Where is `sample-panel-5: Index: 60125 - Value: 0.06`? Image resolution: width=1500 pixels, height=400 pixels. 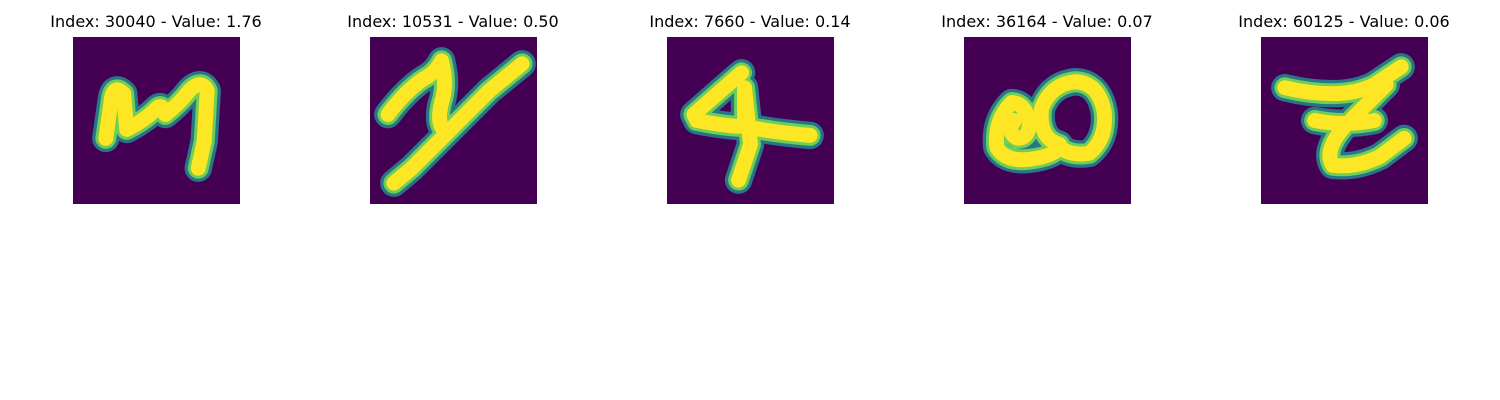 sample-panel-5: Index: 60125 - Value: 0.06 is located at coordinates (1344, 105).